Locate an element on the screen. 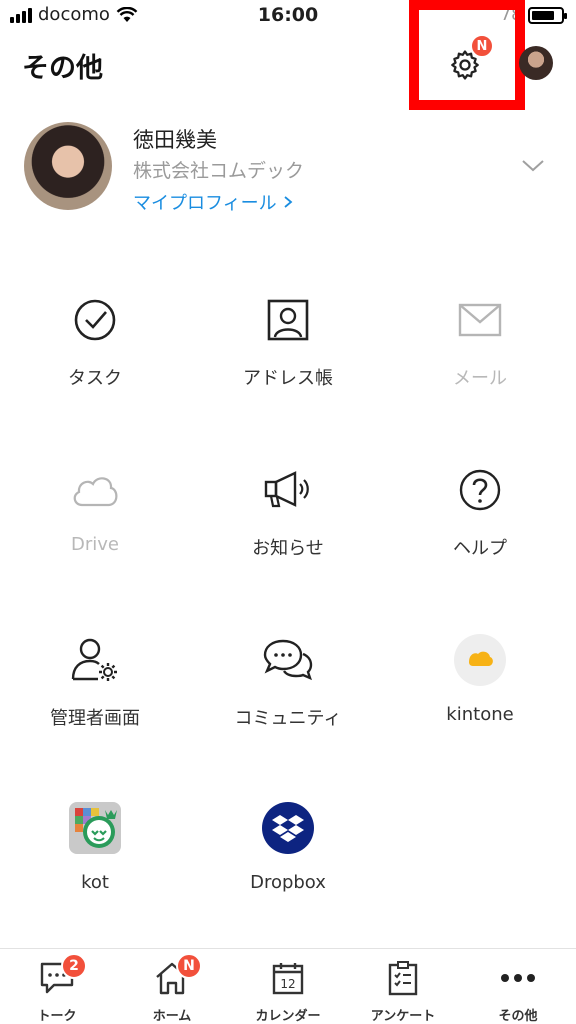  grid-item-dropbox: Dropbox is located at coordinates (288, 847).